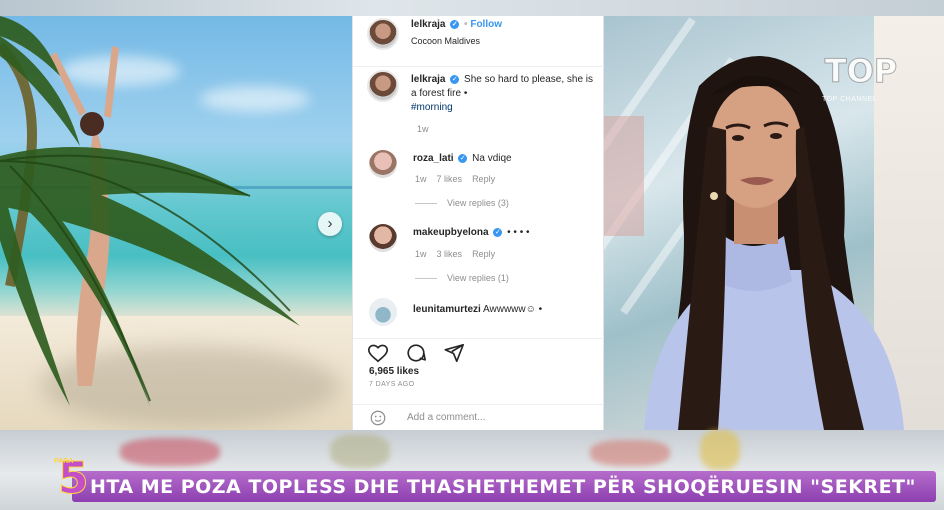 Image resolution: width=944 pixels, height=510 pixels. Describe the element at coordinates (330, 224) in the screenshot. I see `carousel-next-icon: ›` at that location.